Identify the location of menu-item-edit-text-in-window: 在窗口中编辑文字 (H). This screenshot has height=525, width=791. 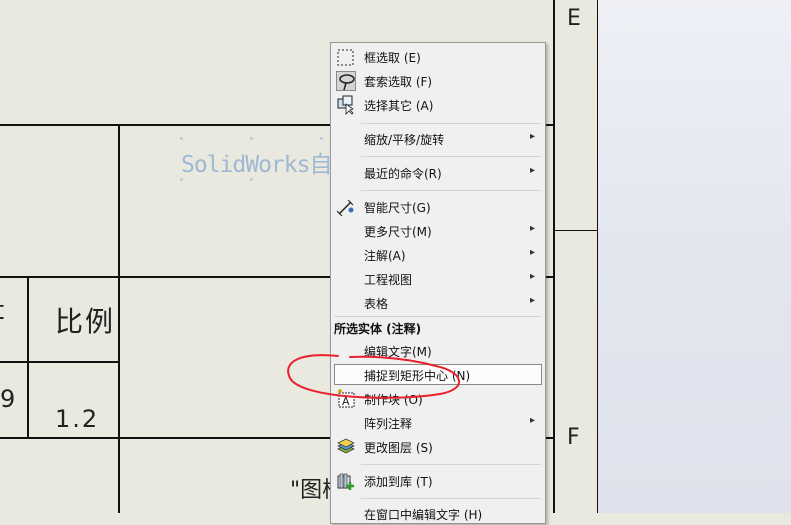
(438, 514).